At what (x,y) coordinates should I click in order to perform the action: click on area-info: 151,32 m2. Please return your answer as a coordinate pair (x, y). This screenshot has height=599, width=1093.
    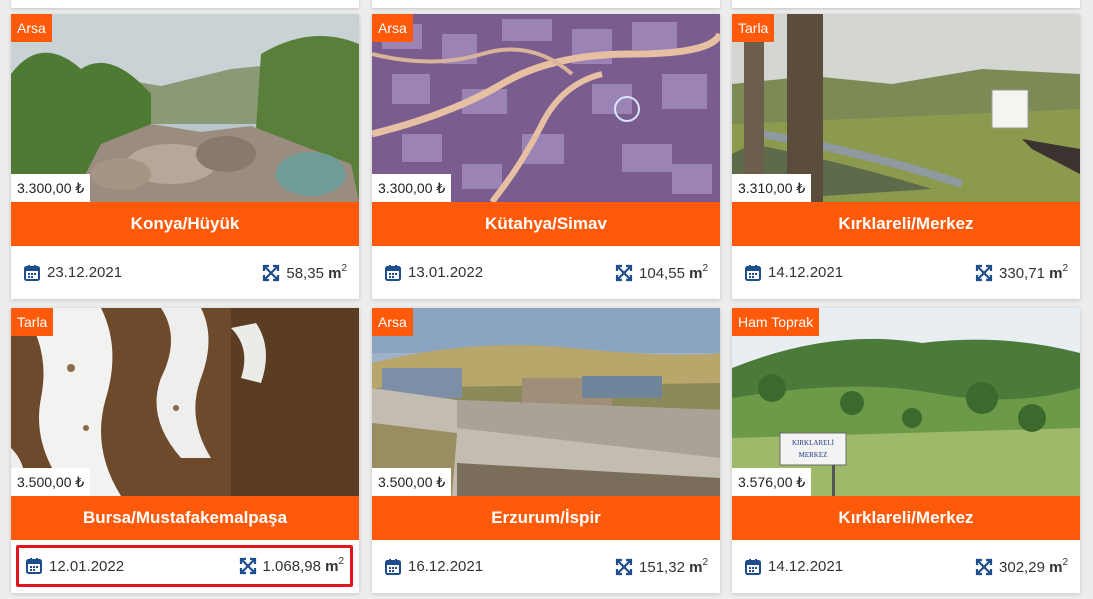
    Looking at the image, I should click on (661, 566).